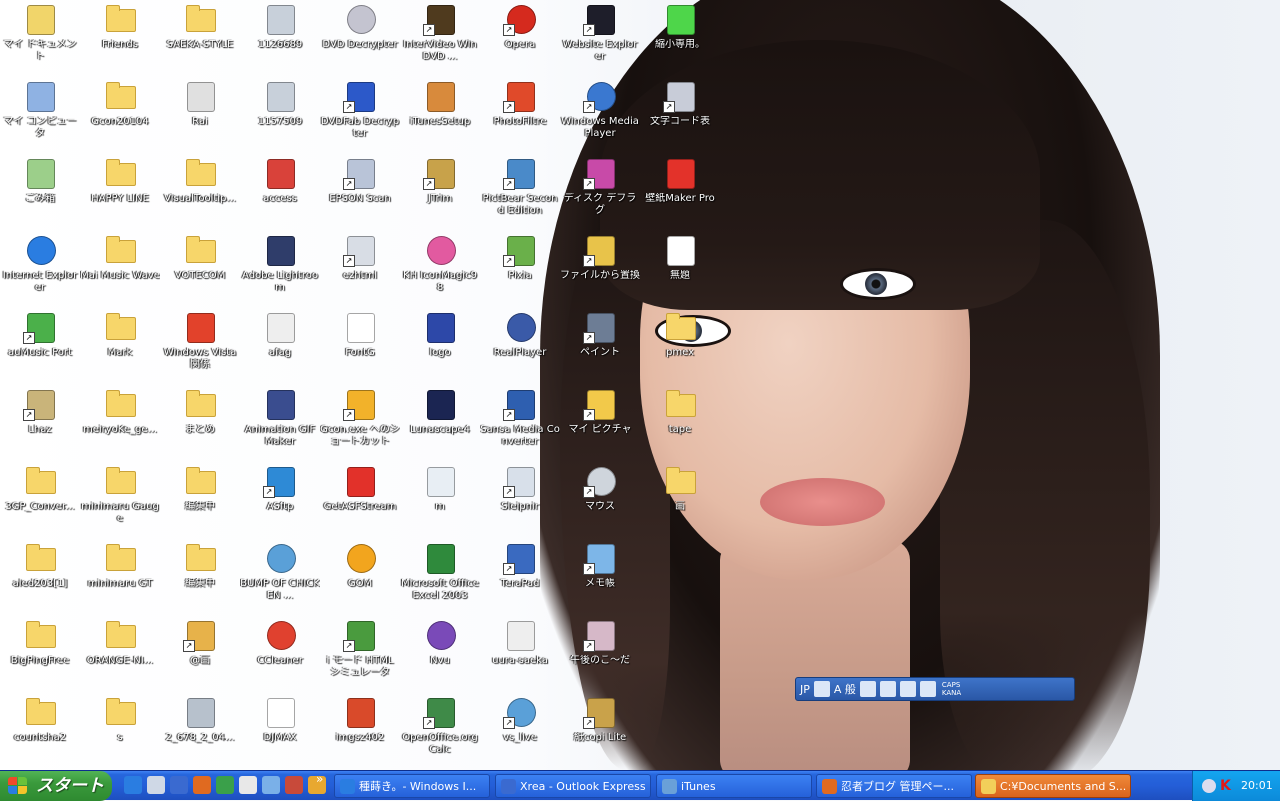  What do you see at coordinates (845, 689) in the screenshot?
I see `ime-input-mode: A 般` at bounding box center [845, 689].